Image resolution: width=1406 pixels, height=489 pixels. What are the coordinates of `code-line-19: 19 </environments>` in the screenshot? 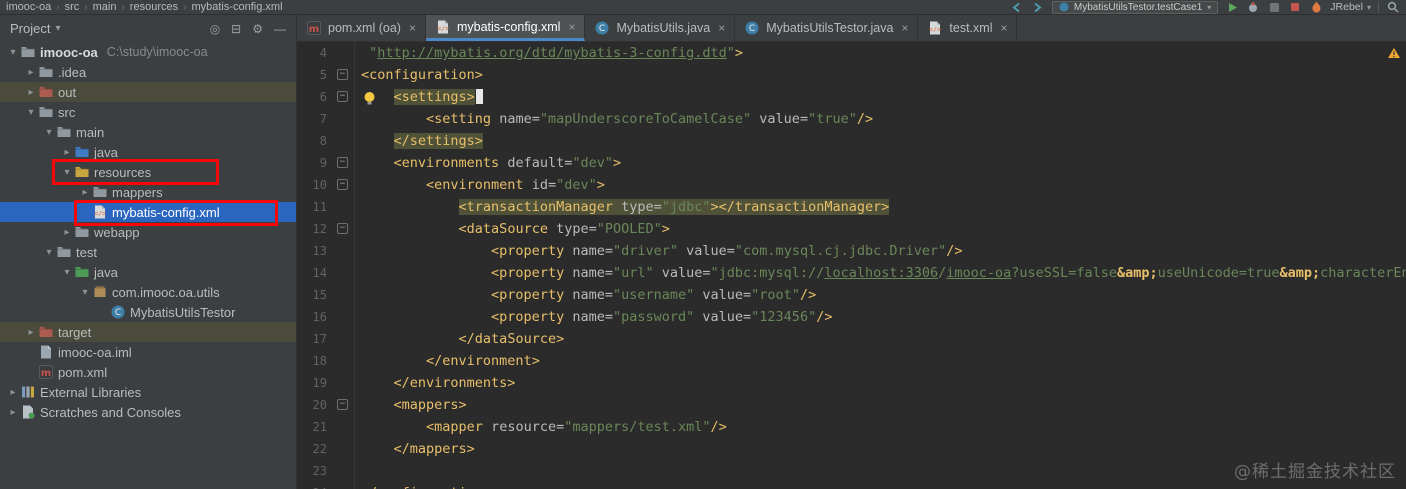 It's located at (851, 383).